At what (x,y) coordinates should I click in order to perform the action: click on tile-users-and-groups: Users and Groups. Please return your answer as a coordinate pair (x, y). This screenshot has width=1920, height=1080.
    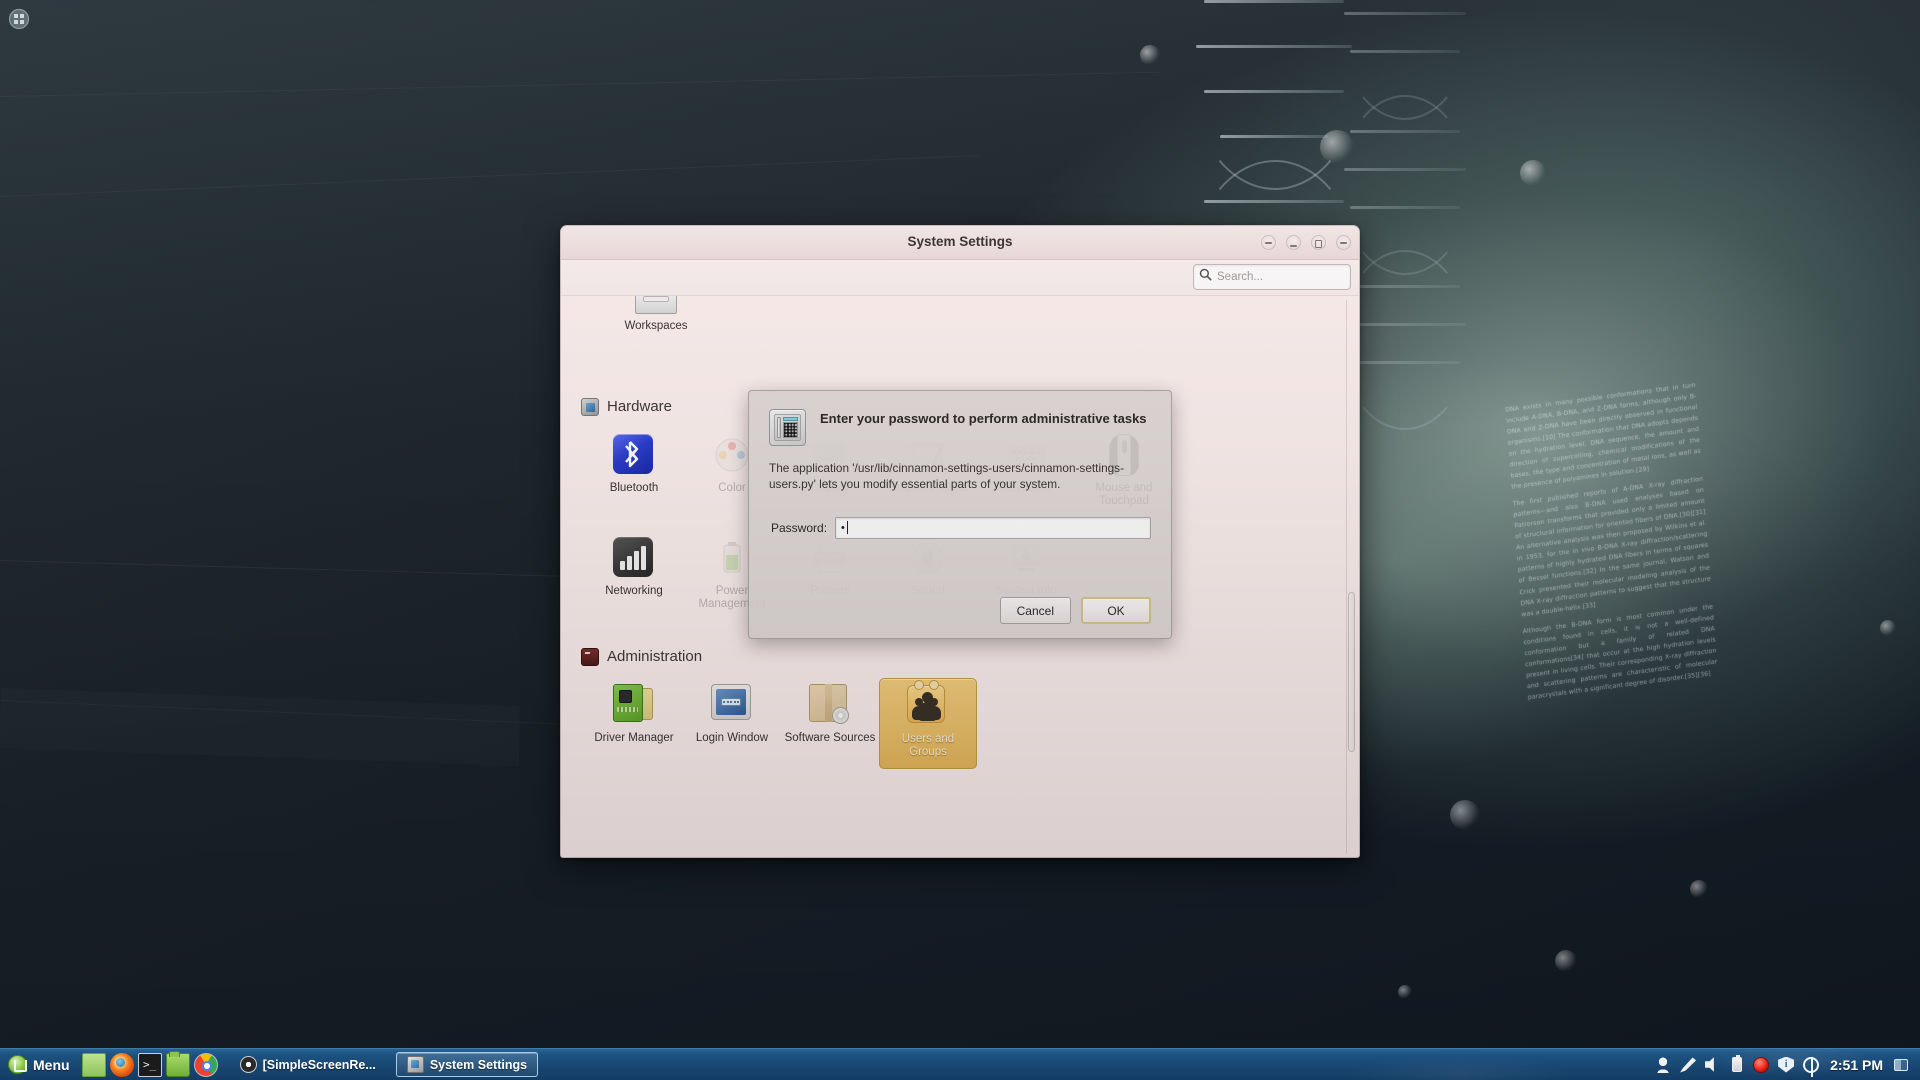
    Looking at the image, I should click on (928, 723).